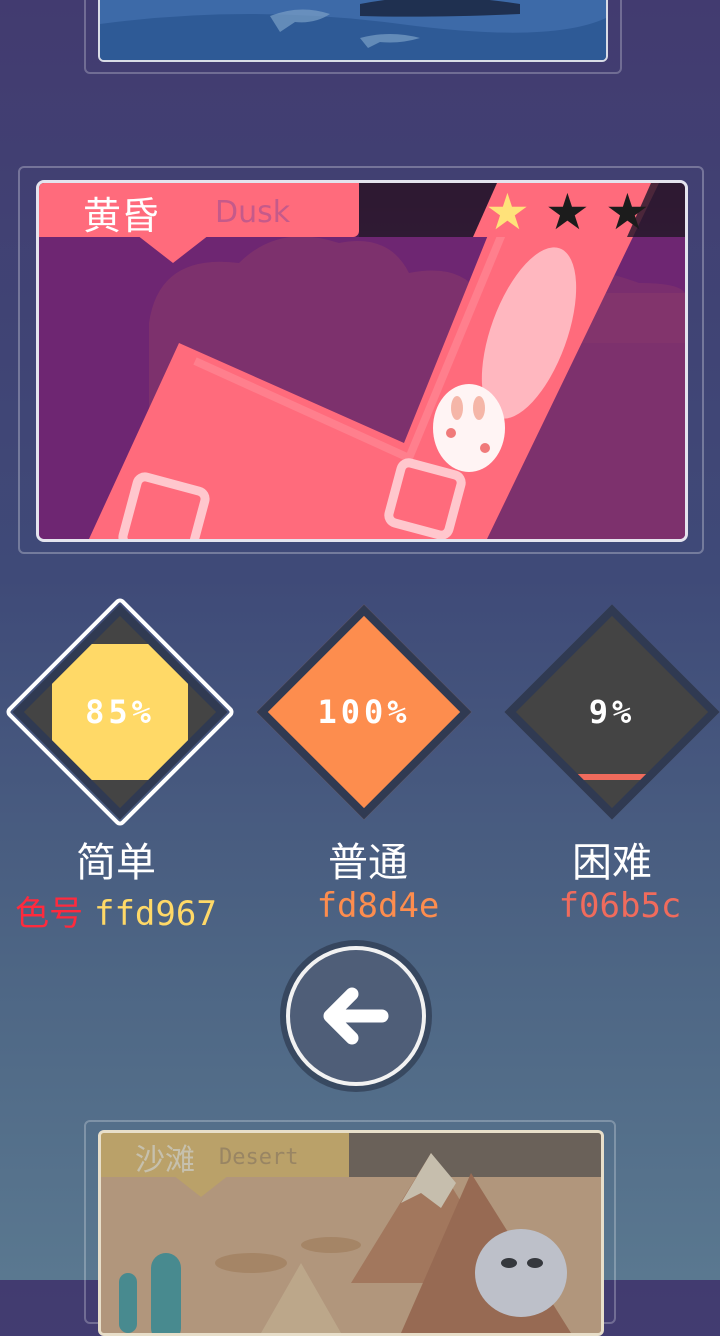  Describe the element at coordinates (507, 212) in the screenshot. I see `star-icon-filled: ★` at that location.